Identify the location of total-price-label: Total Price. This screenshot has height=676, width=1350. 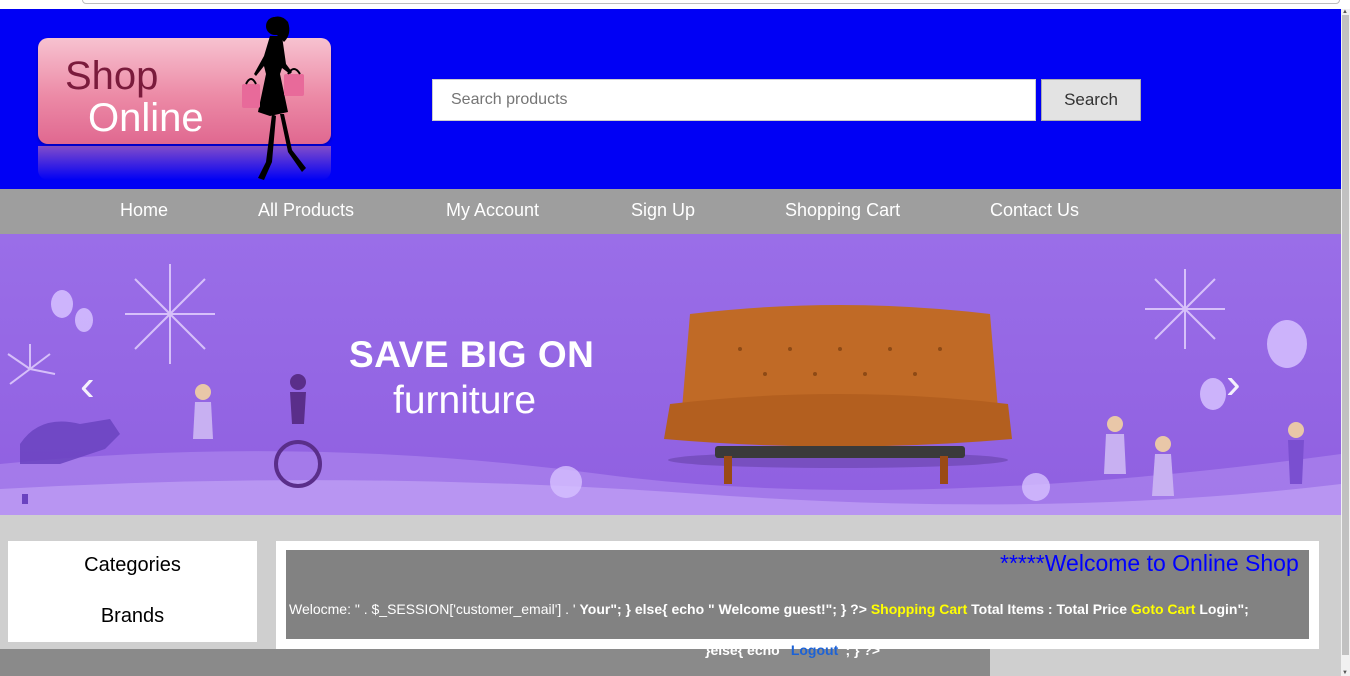
(1091, 609).